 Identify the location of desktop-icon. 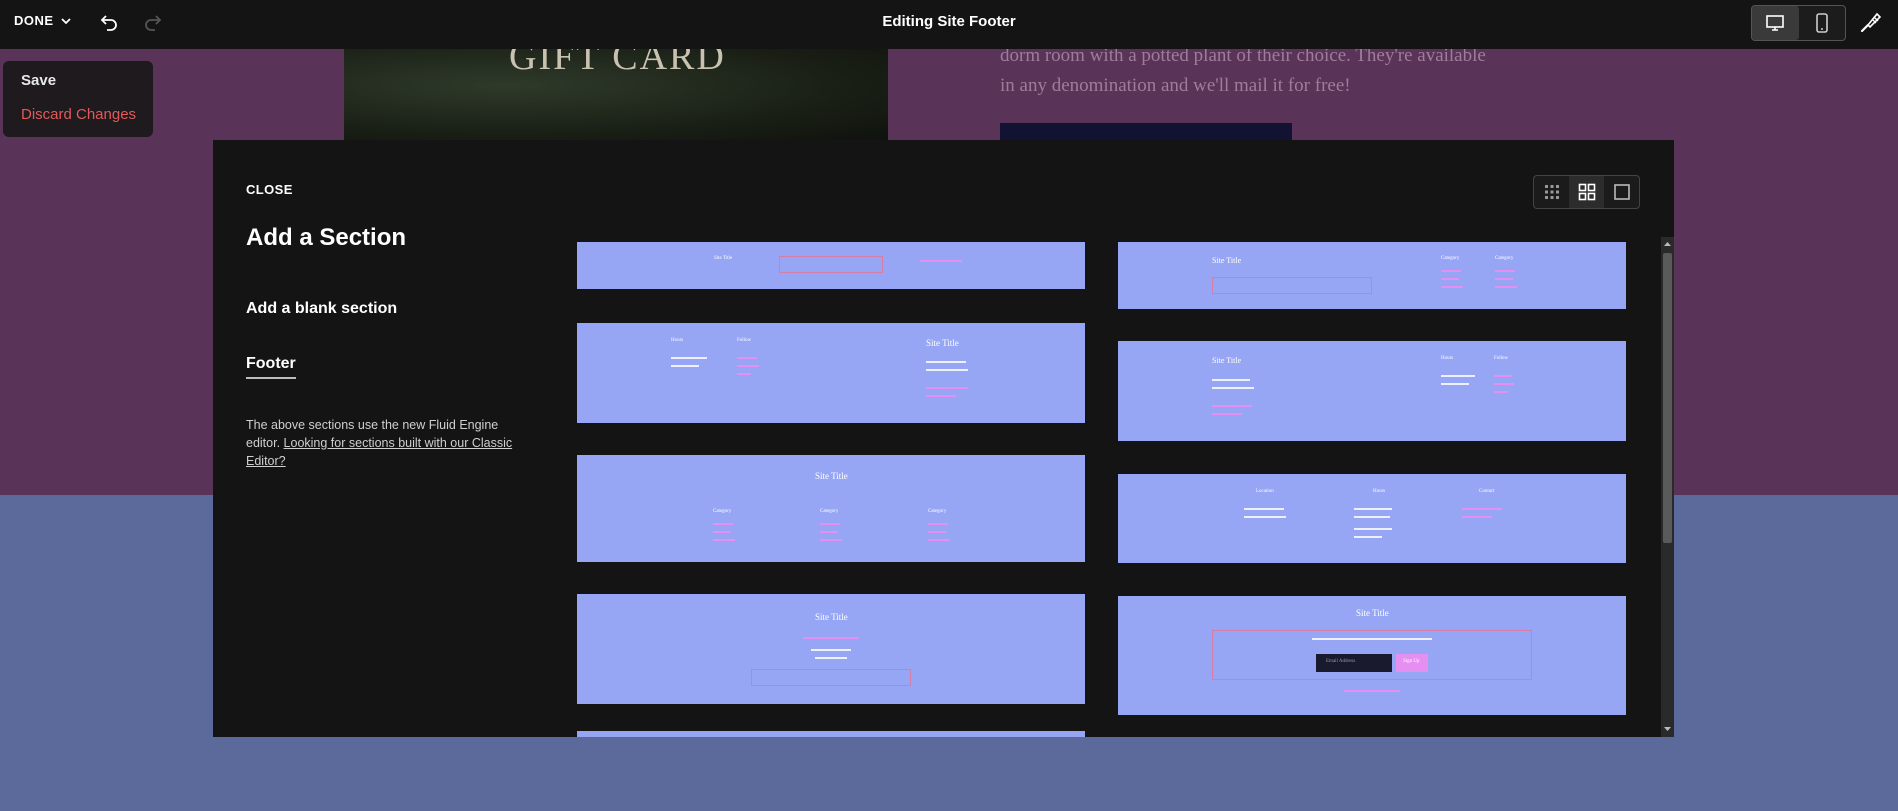
(1775, 23).